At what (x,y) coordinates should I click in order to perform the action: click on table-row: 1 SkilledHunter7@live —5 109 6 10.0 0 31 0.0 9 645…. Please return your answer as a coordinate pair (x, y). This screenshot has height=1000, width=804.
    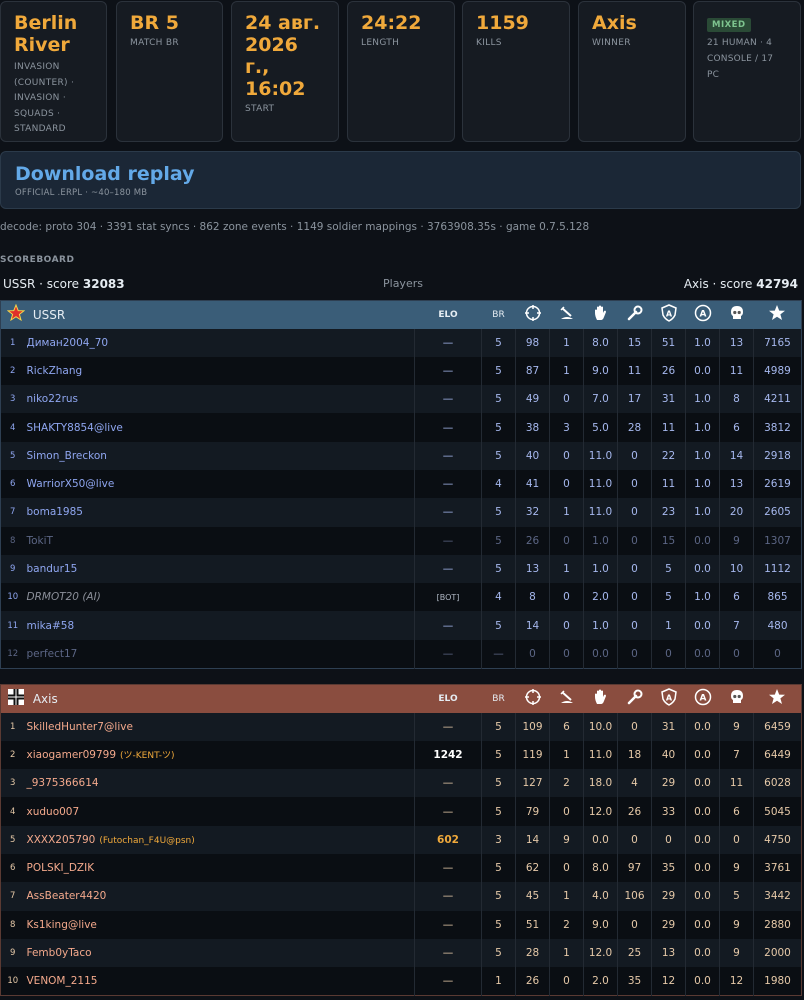
    Looking at the image, I should click on (401, 726).